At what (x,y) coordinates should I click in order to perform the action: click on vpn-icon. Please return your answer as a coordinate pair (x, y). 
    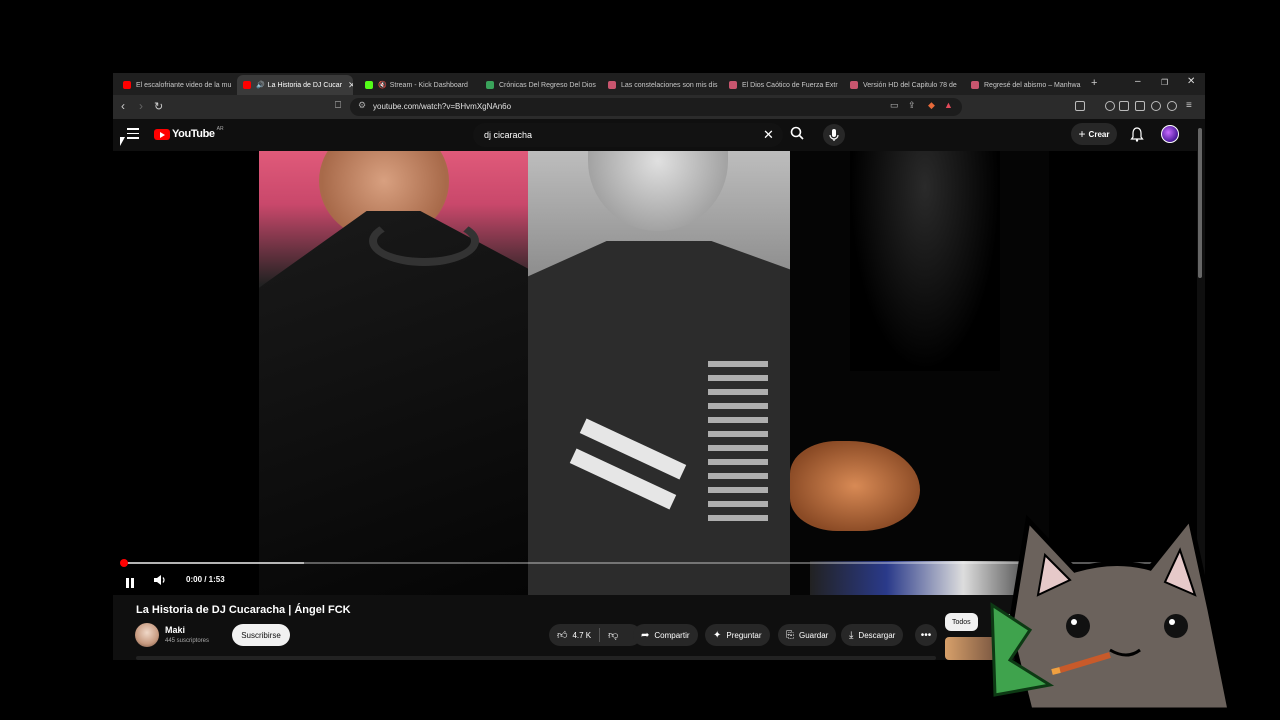
    Looking at the image, I should click on (1172, 106).